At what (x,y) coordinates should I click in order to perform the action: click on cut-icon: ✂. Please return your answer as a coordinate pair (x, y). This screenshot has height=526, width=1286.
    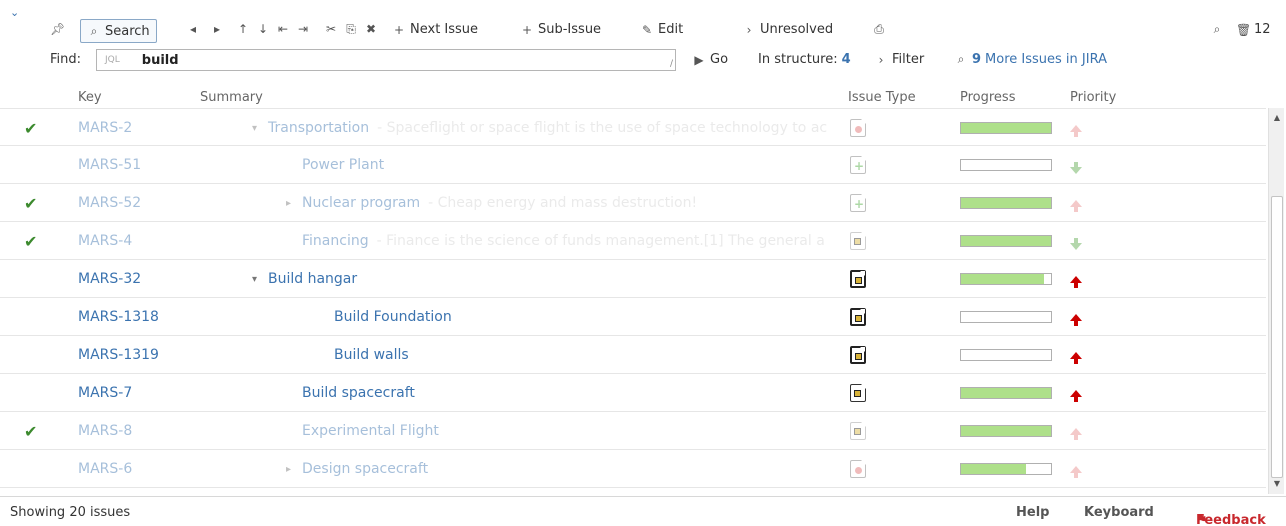
    Looking at the image, I should click on (331, 29).